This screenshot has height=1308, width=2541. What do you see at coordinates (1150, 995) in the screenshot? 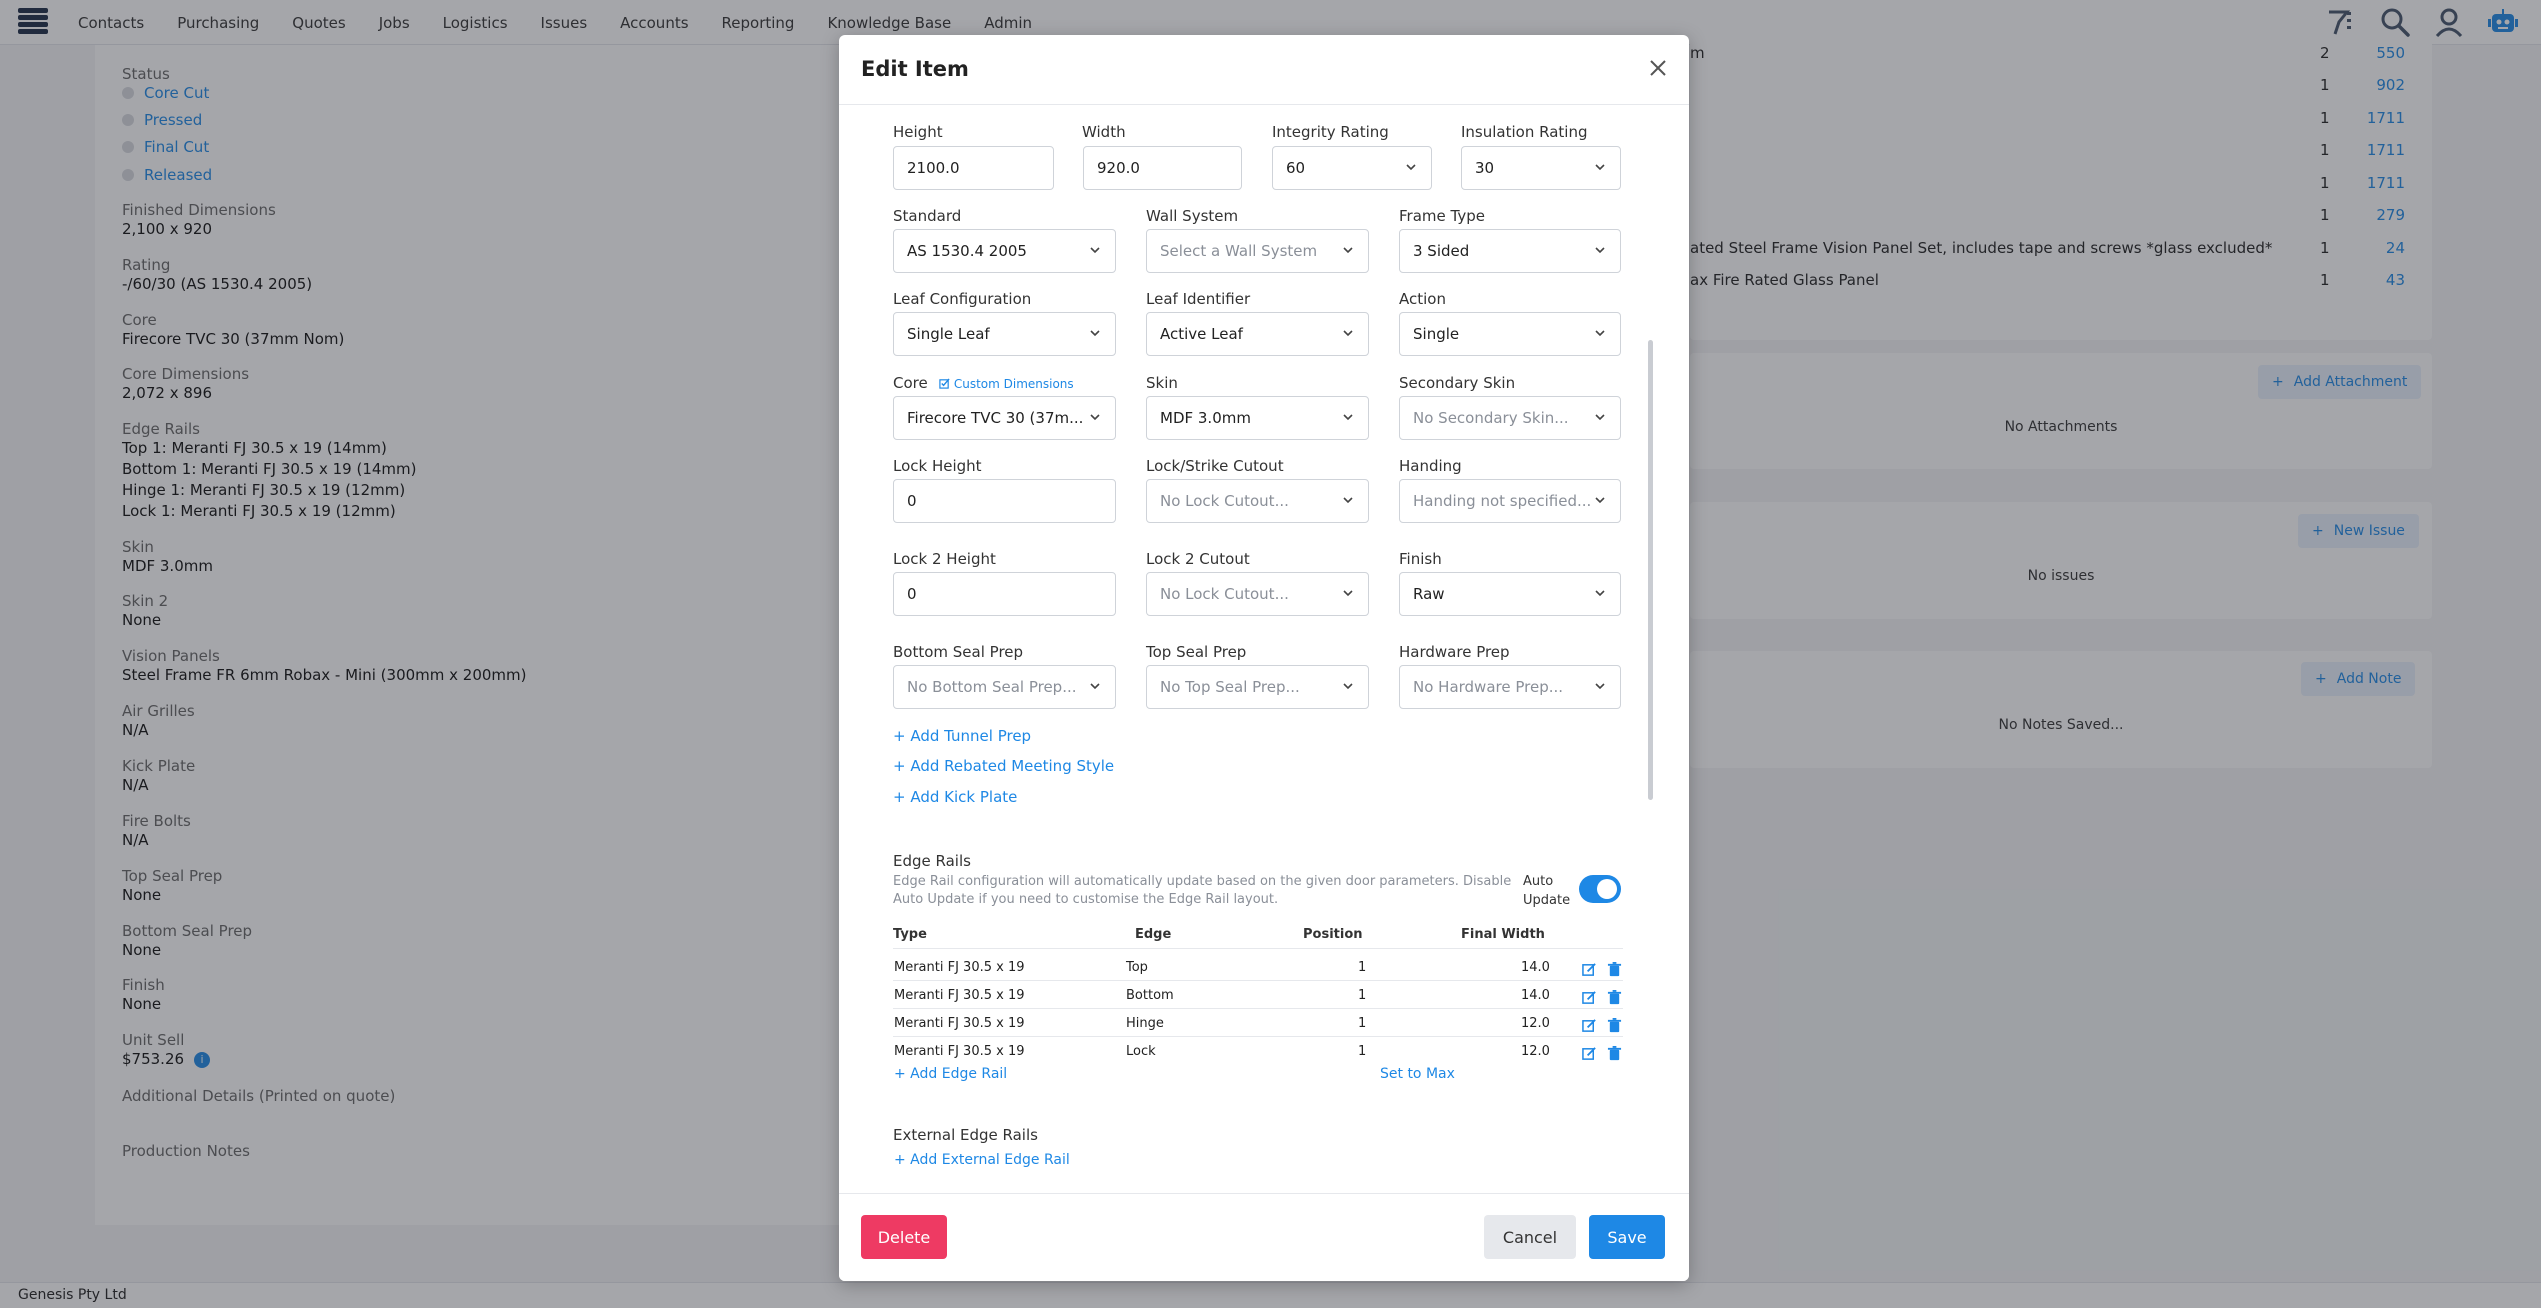
I see `row-edge: Bottom` at bounding box center [1150, 995].